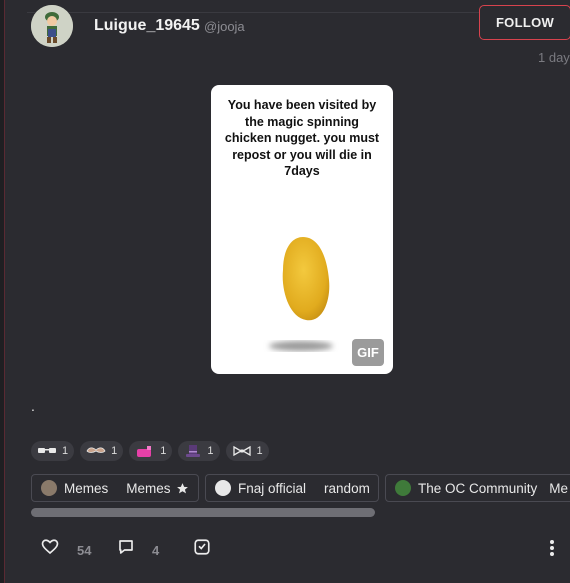 The height and width of the screenshot is (583, 570). I want to click on tag-label-secondary: Memes, so click(148, 488).